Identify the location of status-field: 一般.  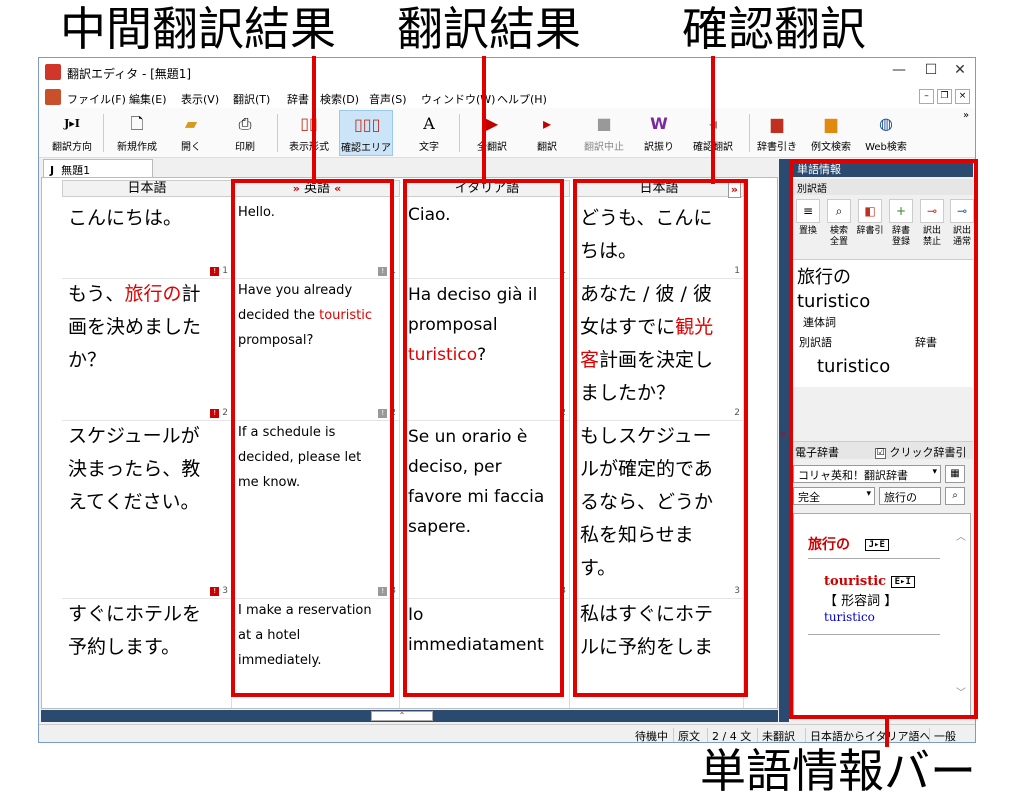
(944, 735).